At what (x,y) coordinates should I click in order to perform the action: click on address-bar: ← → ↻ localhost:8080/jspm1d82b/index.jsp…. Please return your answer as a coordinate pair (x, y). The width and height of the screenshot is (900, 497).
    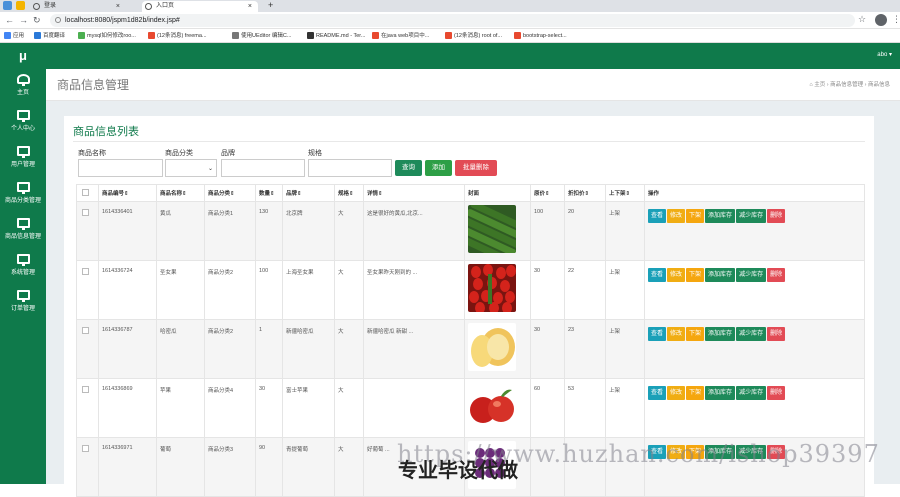
    Looking at the image, I should click on (450, 20).